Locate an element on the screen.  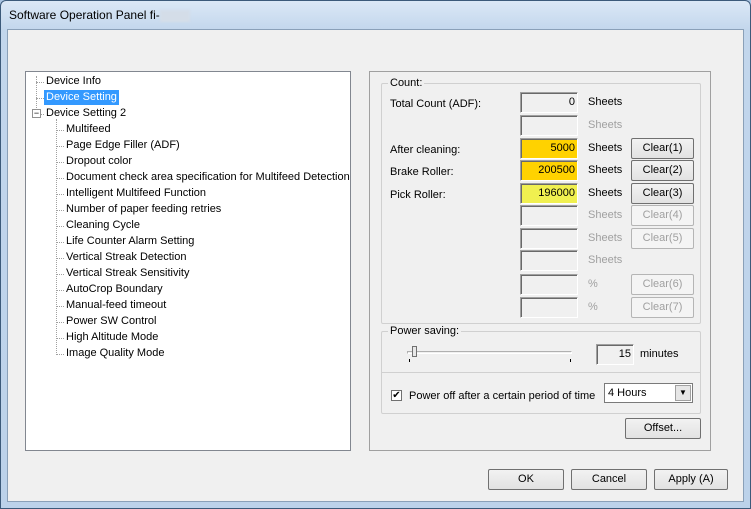
tree-item: Number of paper feeding retries is located at coordinates (143, 209).